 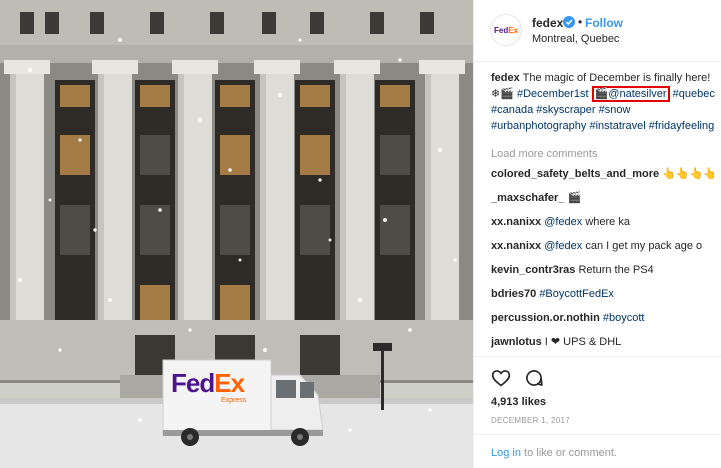 What do you see at coordinates (597, 356) in the screenshot?
I see `actions-divider` at bounding box center [597, 356].